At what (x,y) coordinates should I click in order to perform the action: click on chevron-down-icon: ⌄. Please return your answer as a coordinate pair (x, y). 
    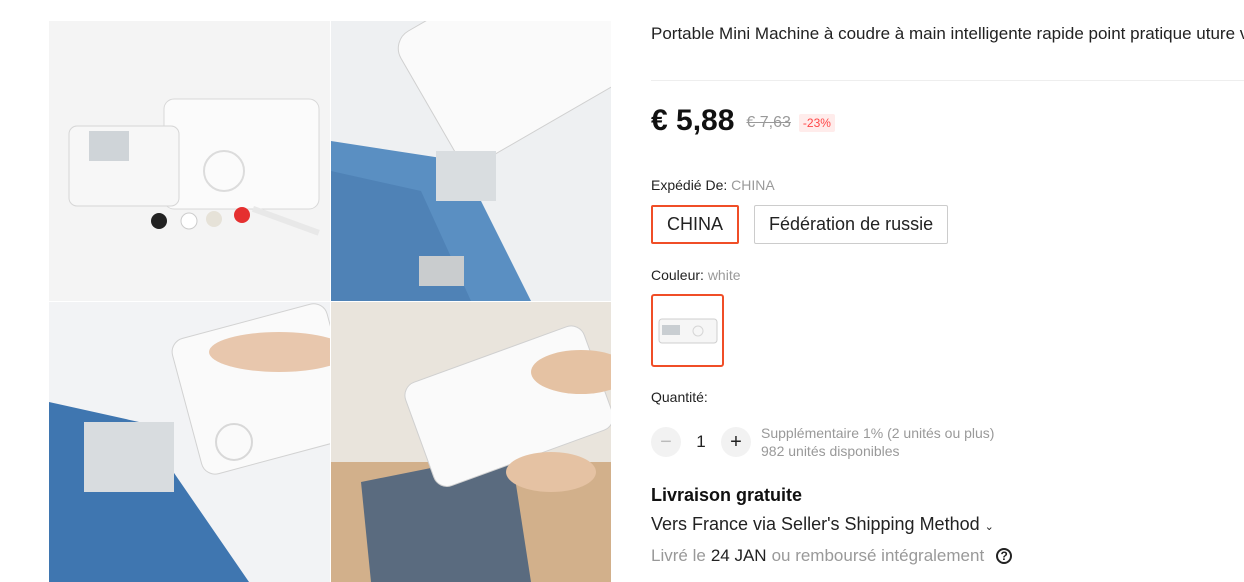
    Looking at the image, I should click on (989, 527).